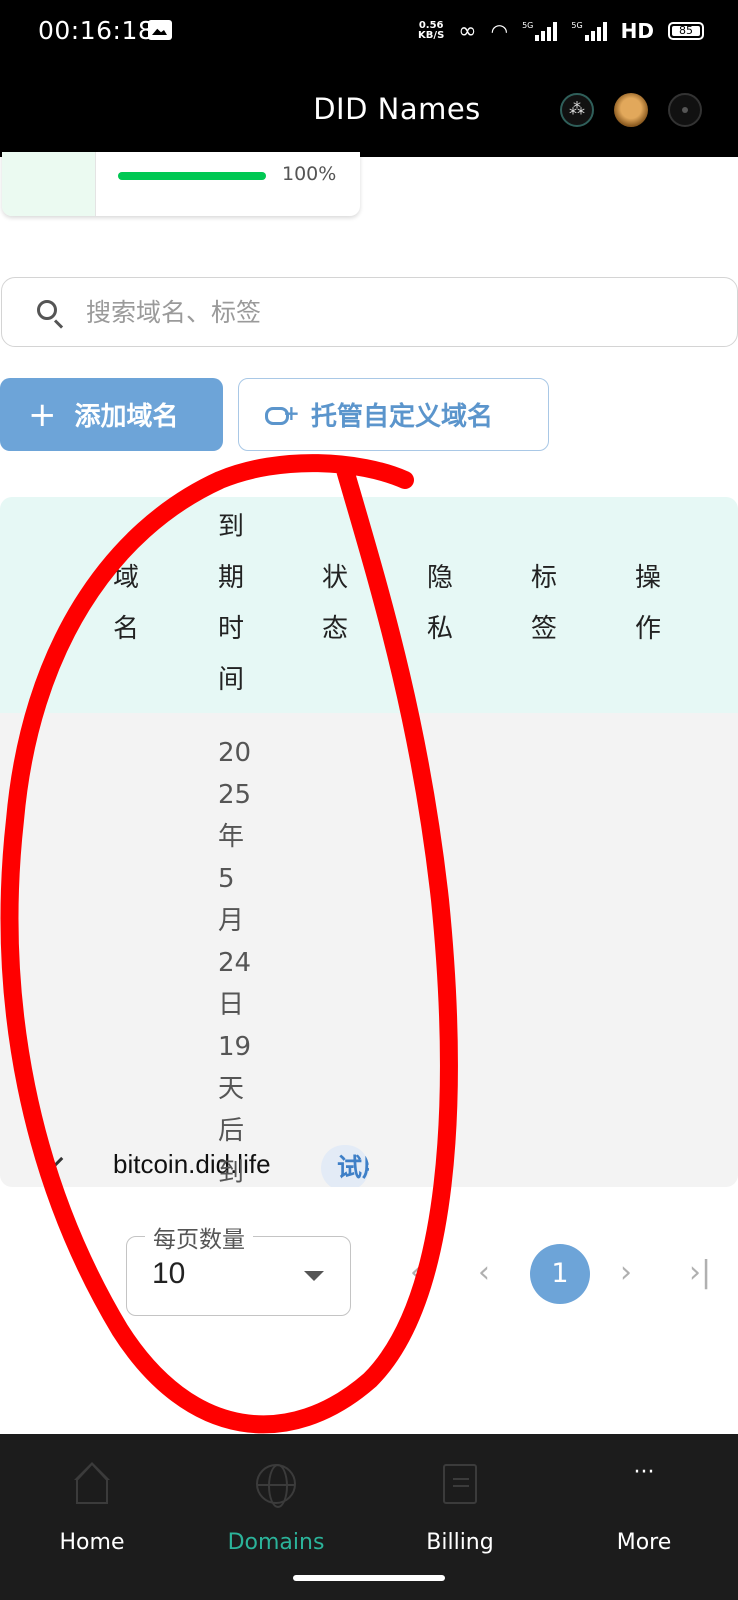  I want to click on nav-home-label: Home, so click(92, 1542).